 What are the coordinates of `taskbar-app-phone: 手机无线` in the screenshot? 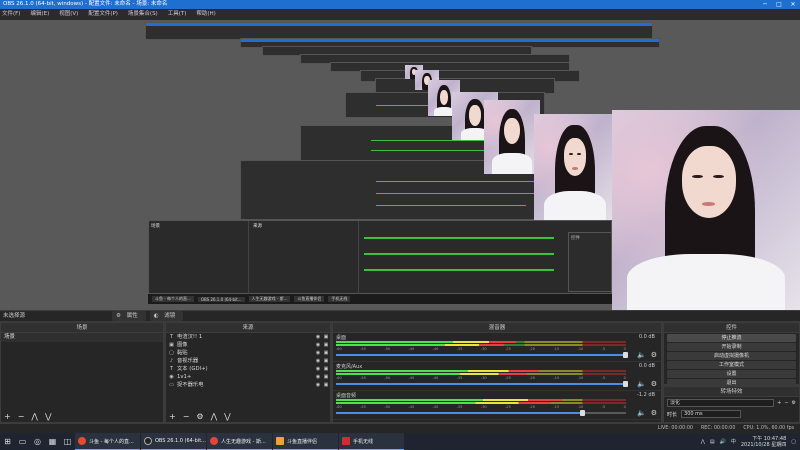 It's located at (371, 441).